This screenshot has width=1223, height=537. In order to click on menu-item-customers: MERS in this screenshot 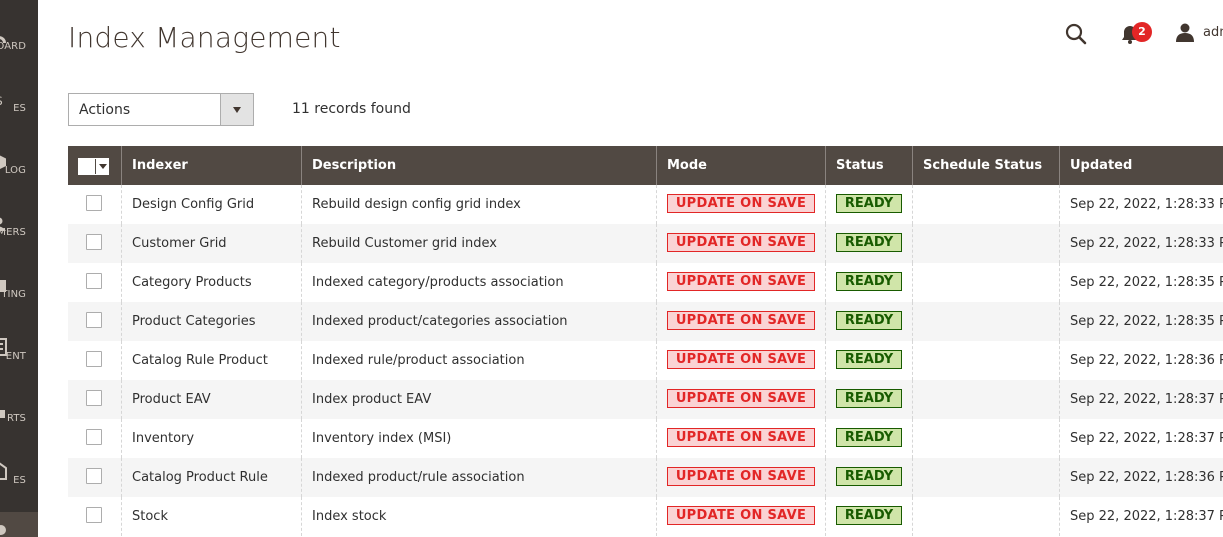, I will do `click(19, 237)`.